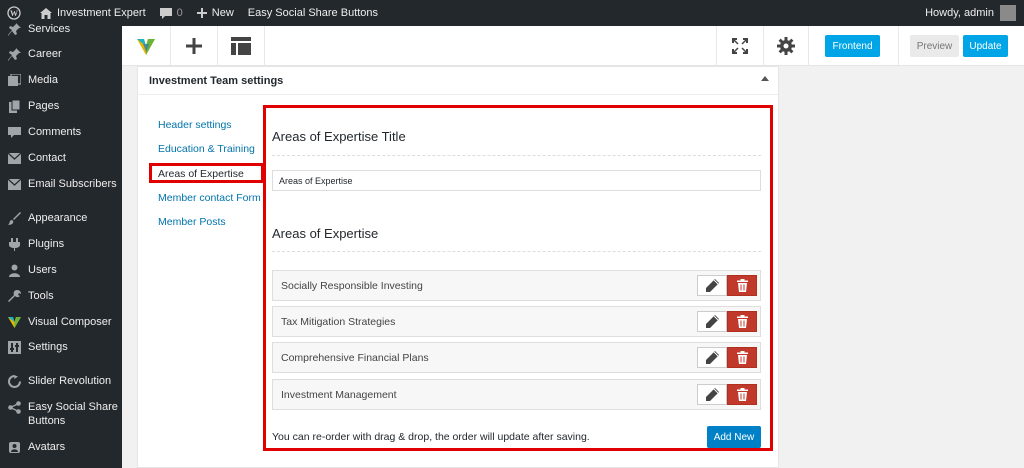  I want to click on sidebar-item-avatars: Avatars, so click(61, 447).